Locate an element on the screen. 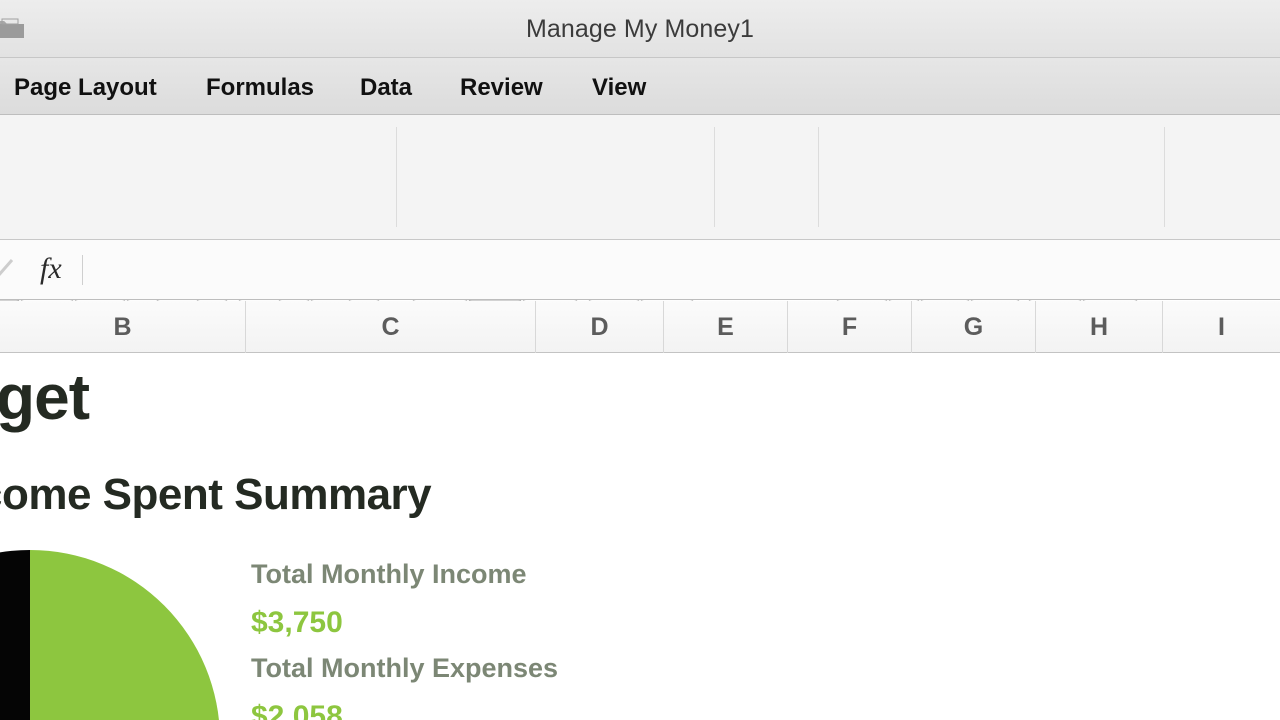 The image size is (1280, 720). total-monthly-income-value: $3,750 is located at coordinates (297, 623).